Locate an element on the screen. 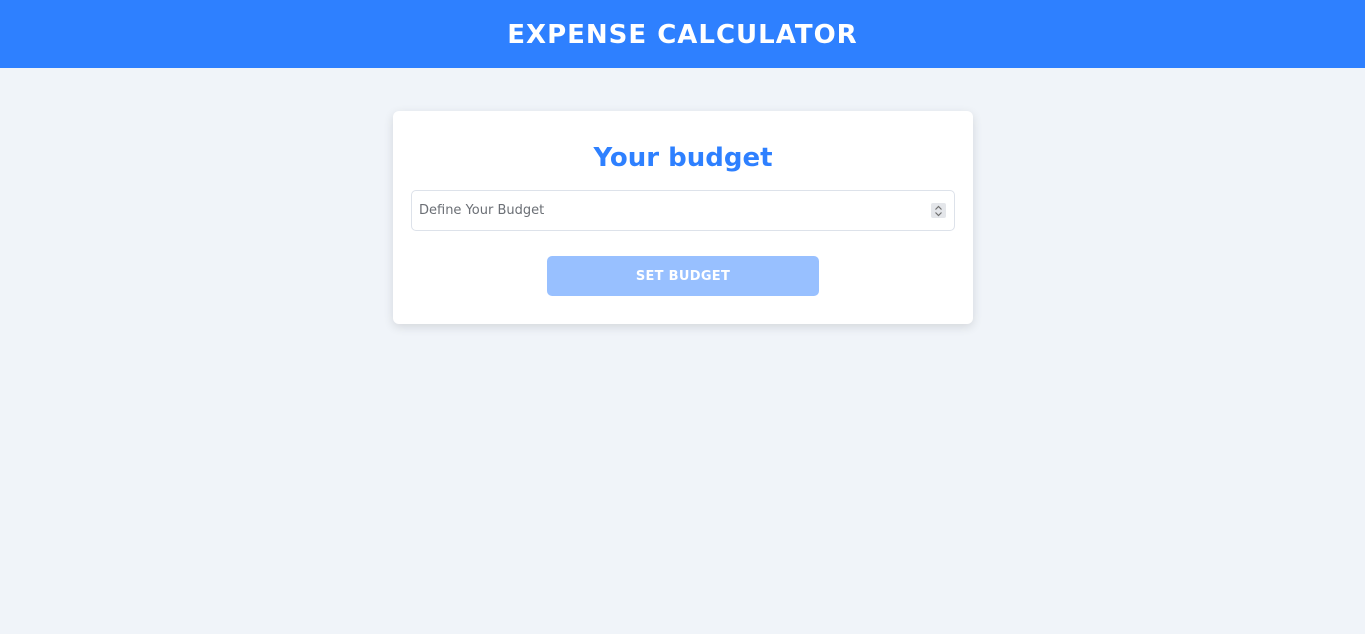 Image resolution: width=1365 pixels, height=634 pixels. app-title: EXPENSE CALCULATOR is located at coordinates (682, 35).